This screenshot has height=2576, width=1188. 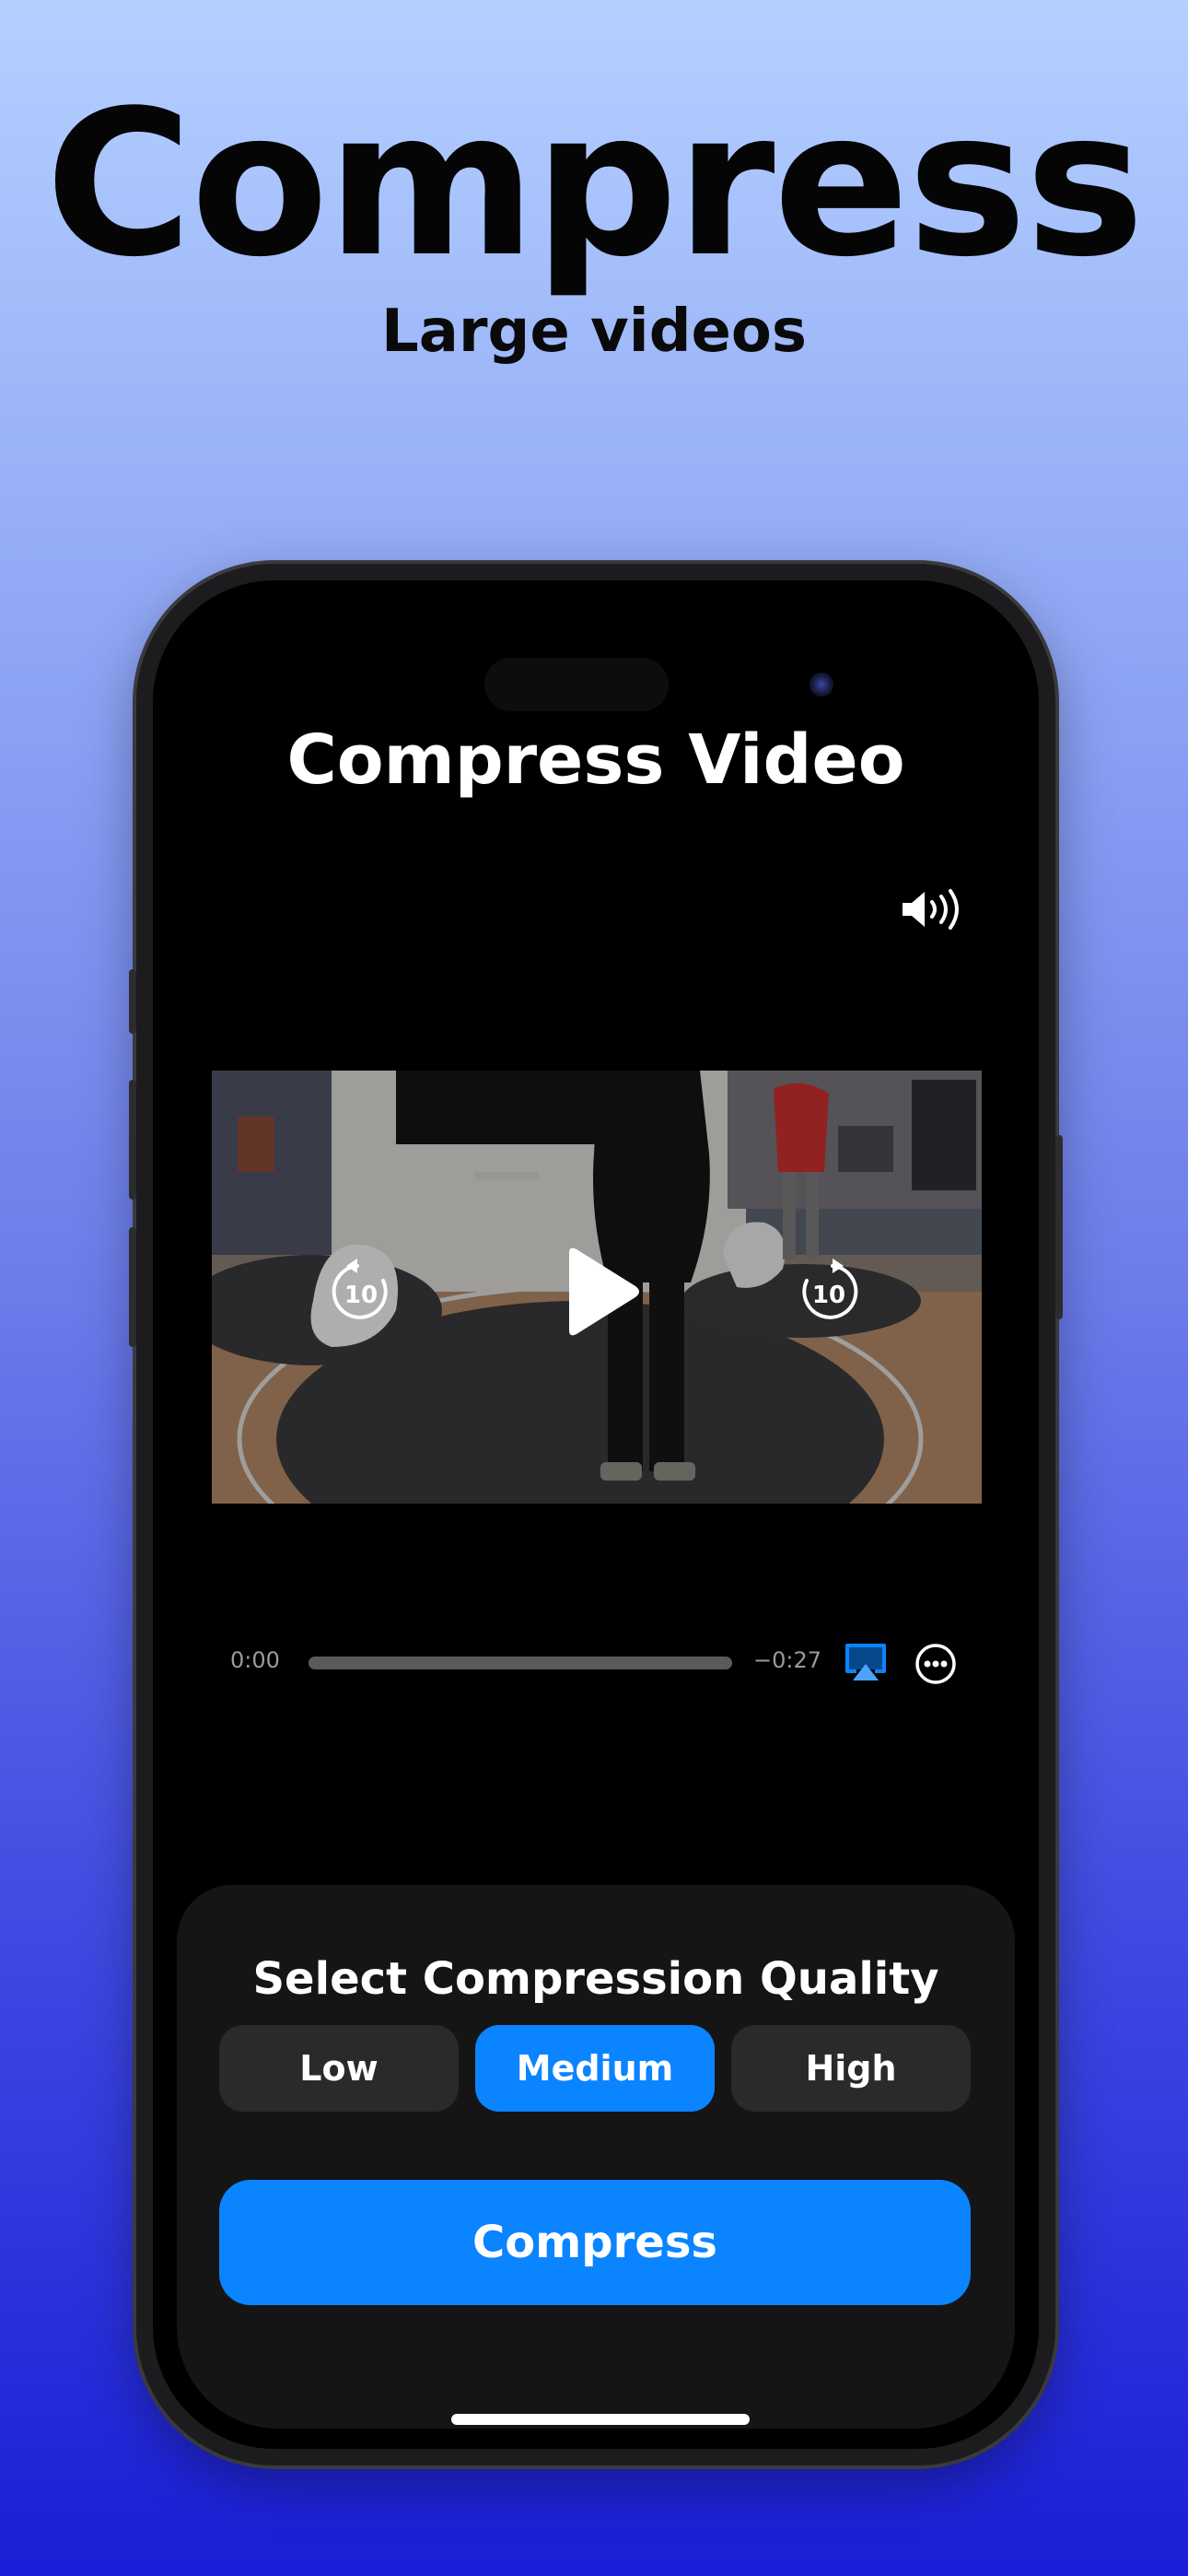 What do you see at coordinates (598, 1292) in the screenshot?
I see `play-icon` at bounding box center [598, 1292].